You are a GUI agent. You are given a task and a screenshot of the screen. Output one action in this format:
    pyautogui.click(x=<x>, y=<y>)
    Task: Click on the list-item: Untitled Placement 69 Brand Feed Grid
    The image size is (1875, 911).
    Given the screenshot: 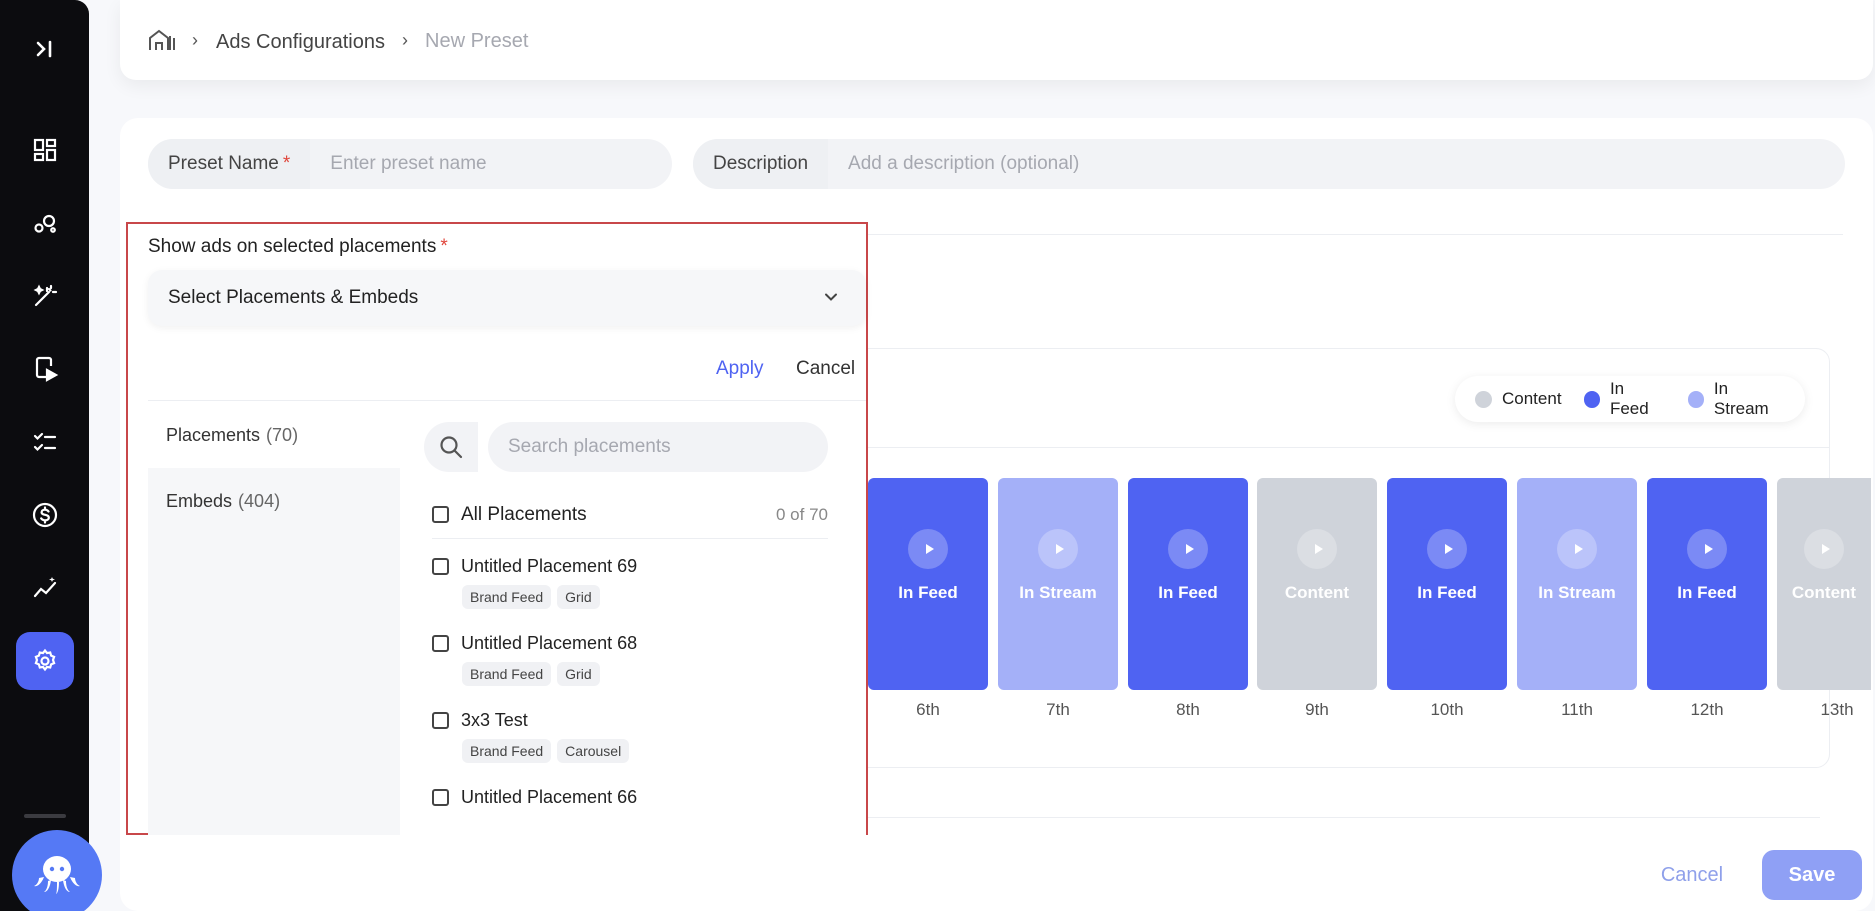 What is the action you would take?
    pyautogui.click(x=630, y=582)
    